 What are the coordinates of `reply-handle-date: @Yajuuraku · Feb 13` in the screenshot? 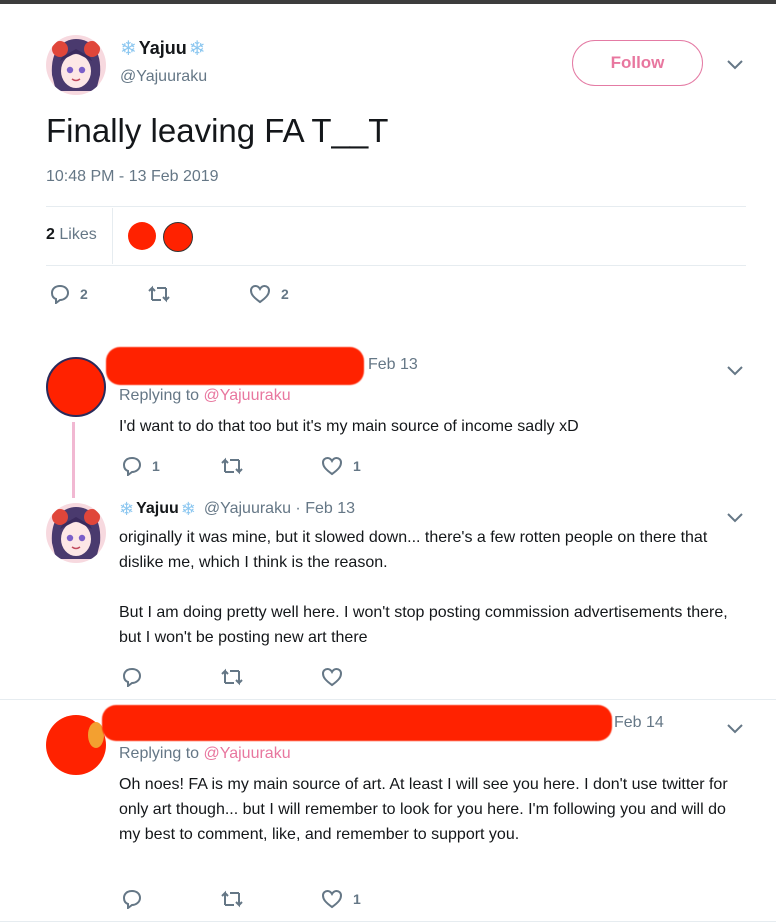 It's located at (279, 509).